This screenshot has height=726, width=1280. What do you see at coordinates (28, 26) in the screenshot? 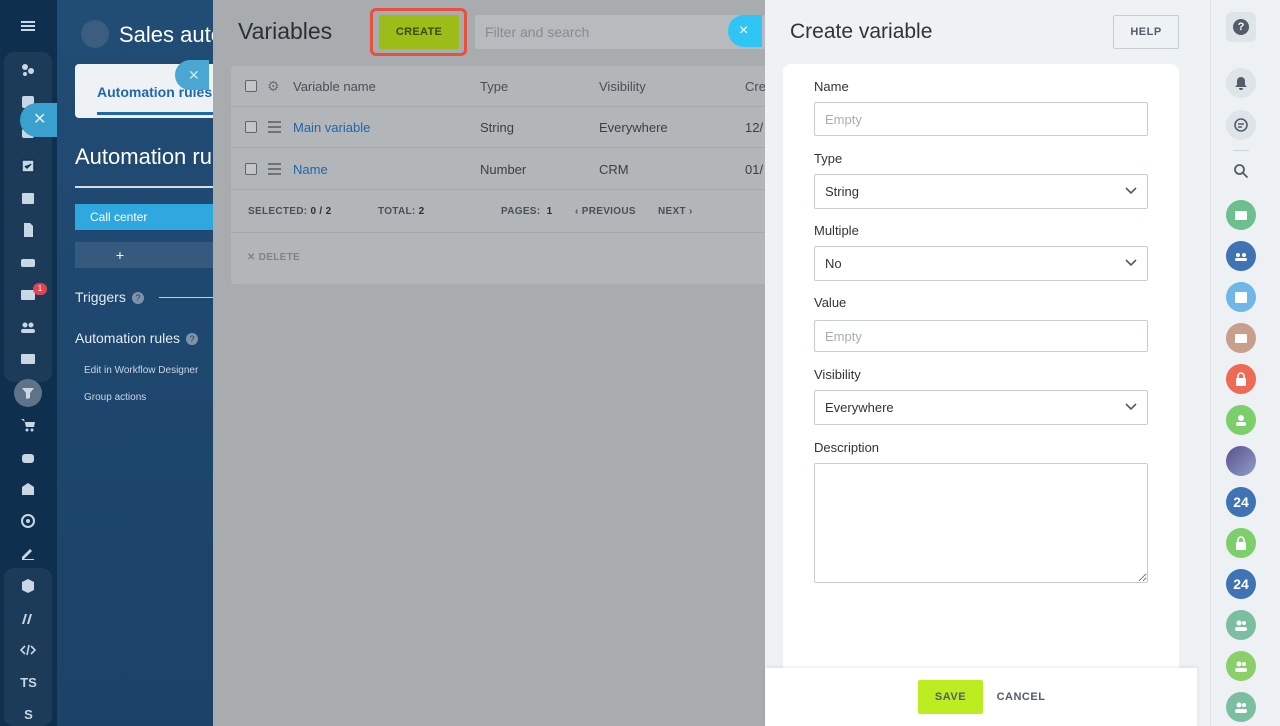
I see `menu-icon` at bounding box center [28, 26].